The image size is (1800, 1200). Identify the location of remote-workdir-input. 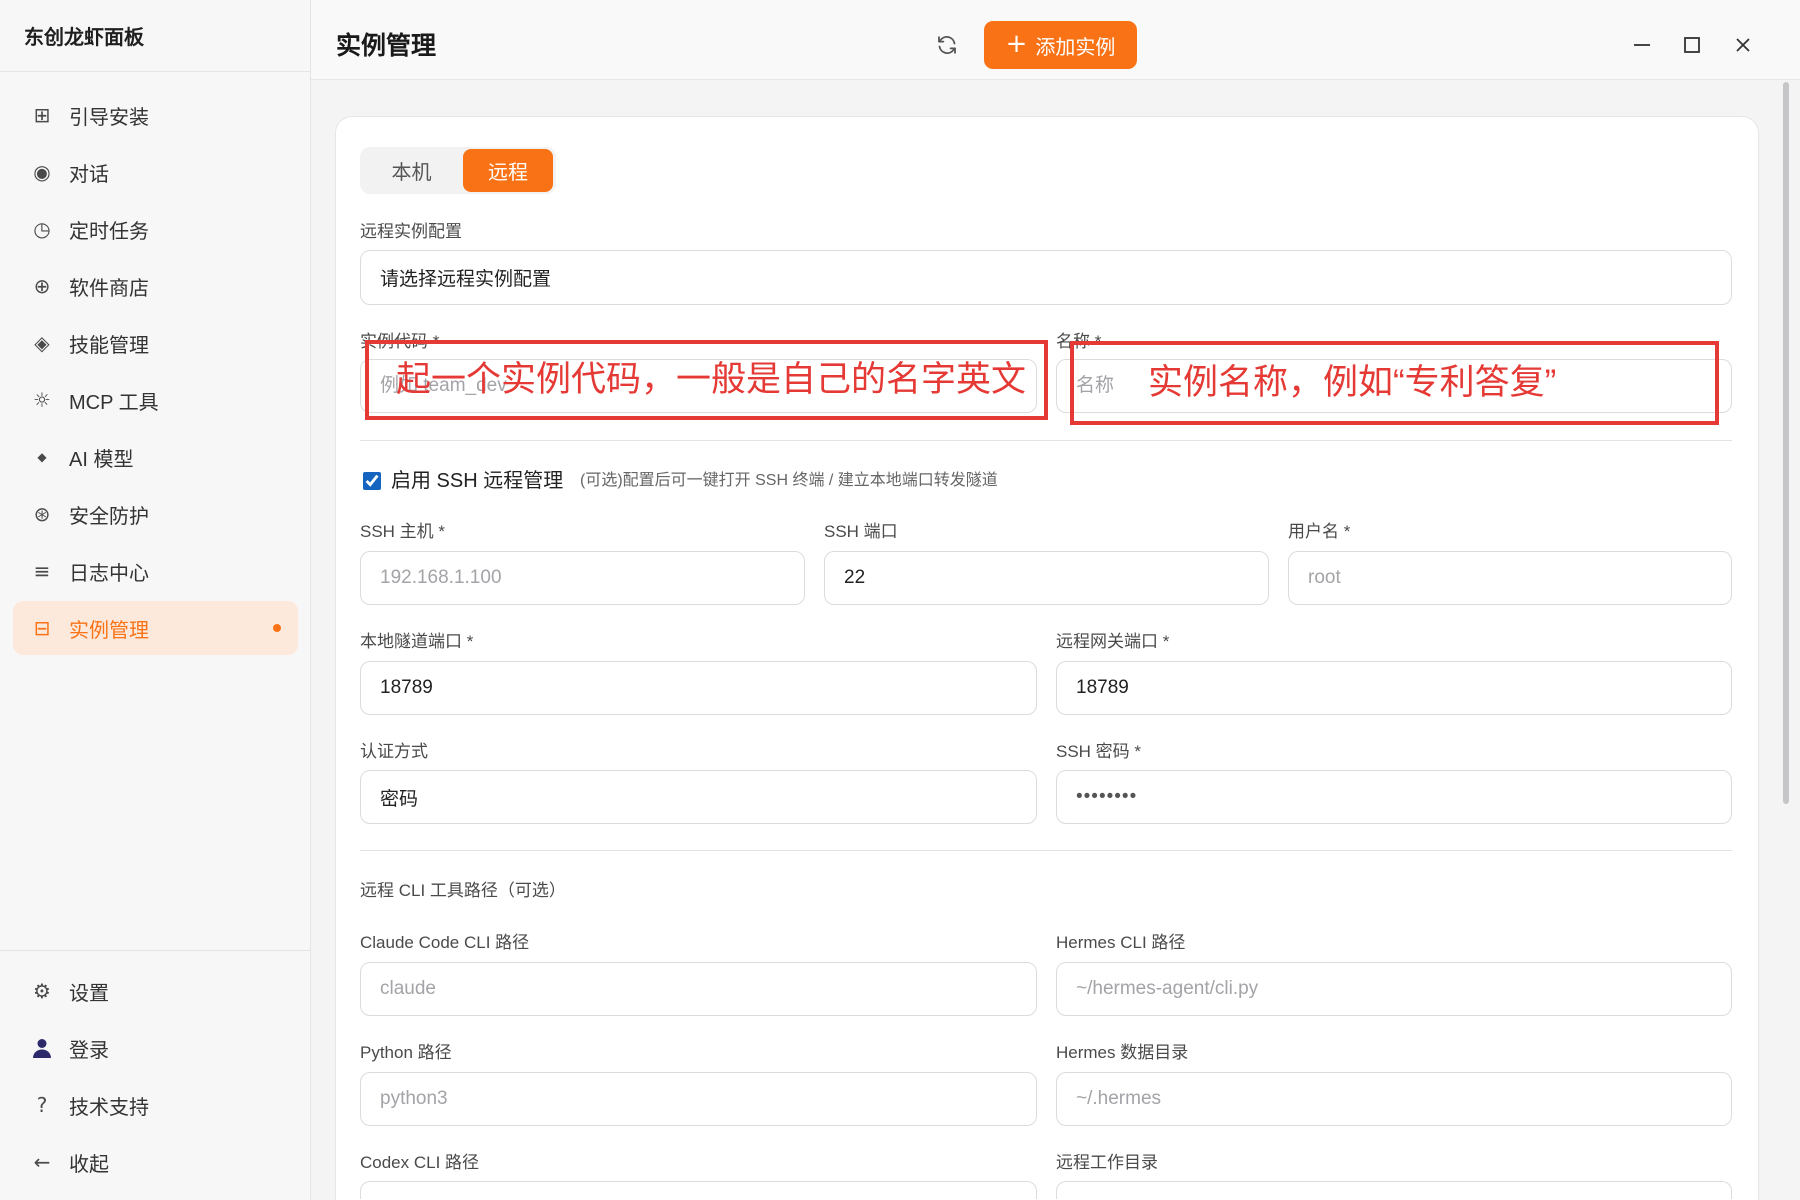
(1394, 1190).